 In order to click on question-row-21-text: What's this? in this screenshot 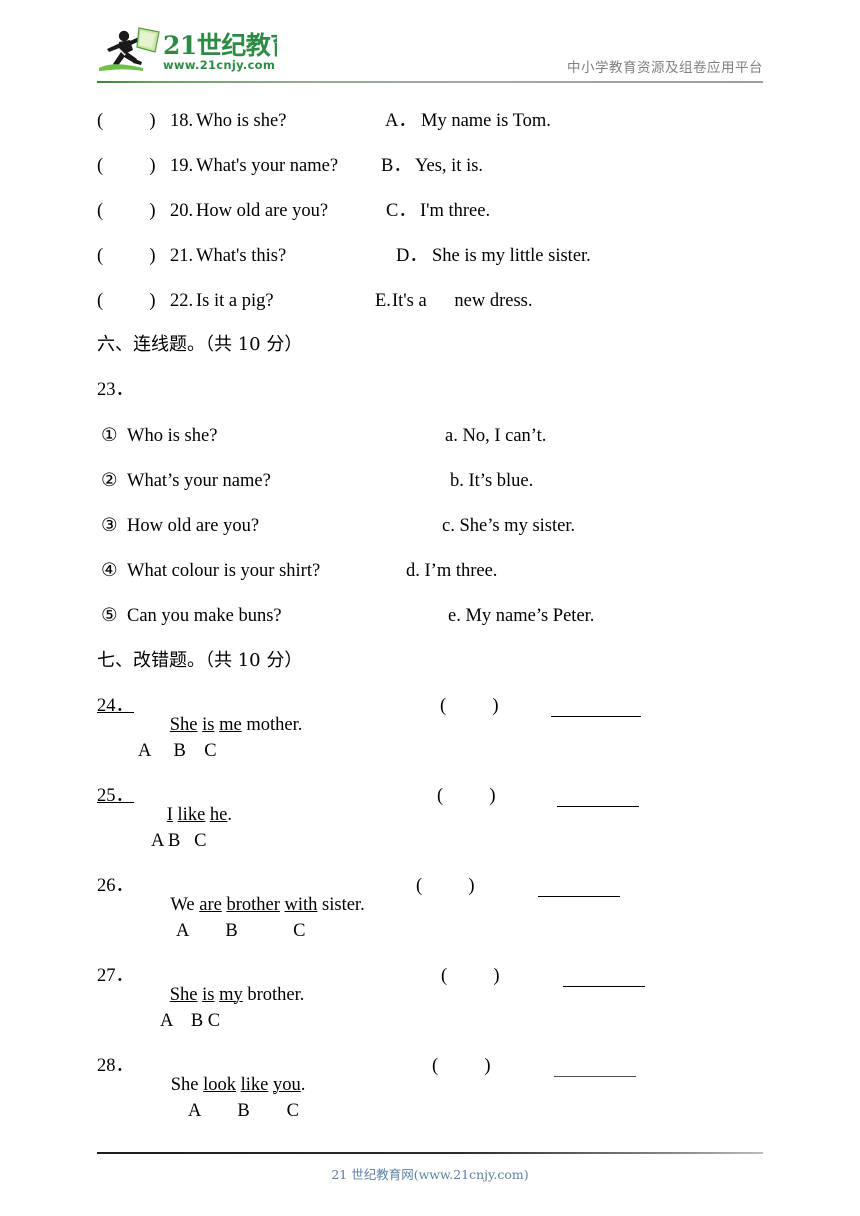, I will do `click(241, 256)`.